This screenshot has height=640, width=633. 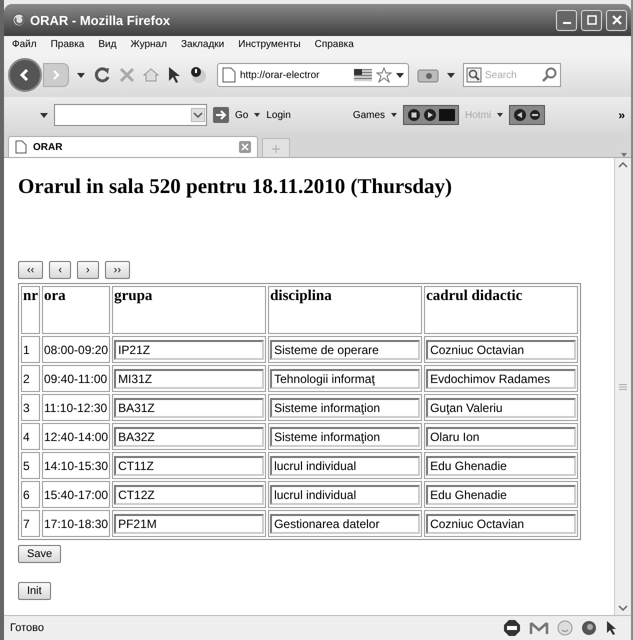 What do you see at coordinates (539, 628) in the screenshot?
I see `mail-icon` at bounding box center [539, 628].